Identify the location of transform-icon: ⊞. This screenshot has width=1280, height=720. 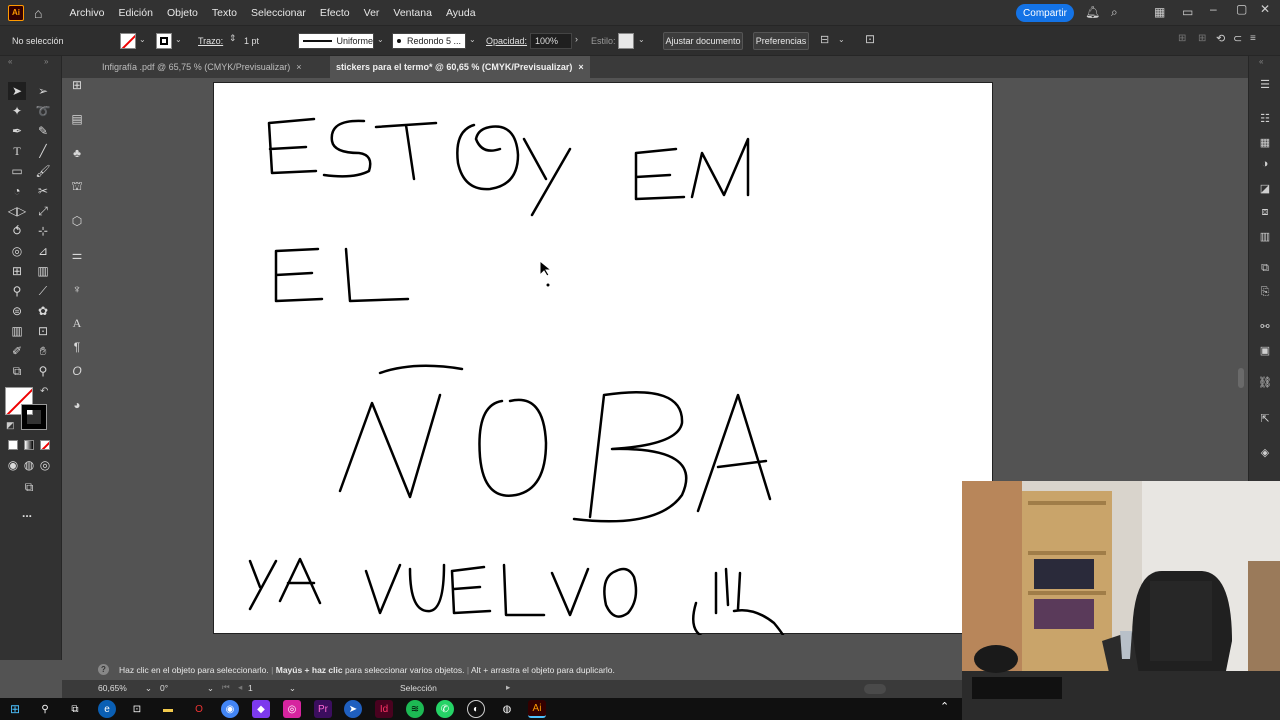
(1182, 38).